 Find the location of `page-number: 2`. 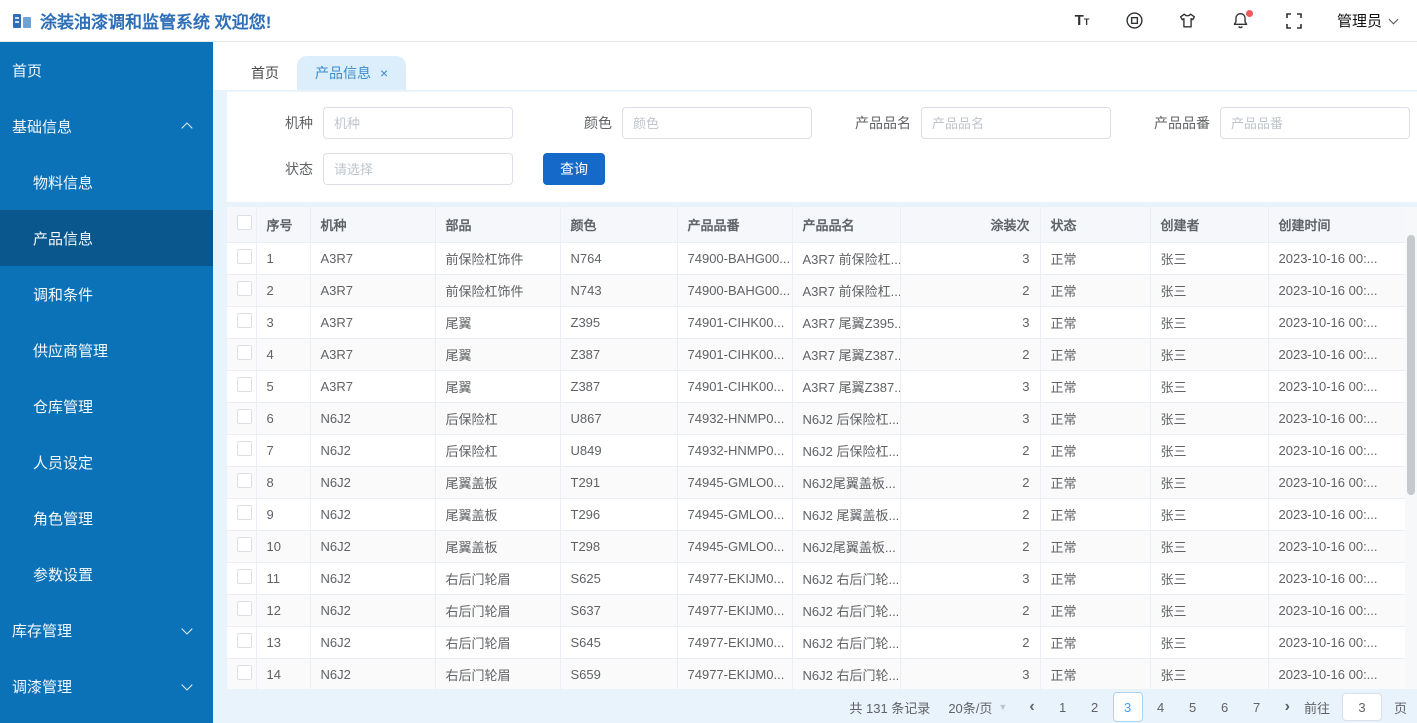

page-number: 2 is located at coordinates (1095, 707).